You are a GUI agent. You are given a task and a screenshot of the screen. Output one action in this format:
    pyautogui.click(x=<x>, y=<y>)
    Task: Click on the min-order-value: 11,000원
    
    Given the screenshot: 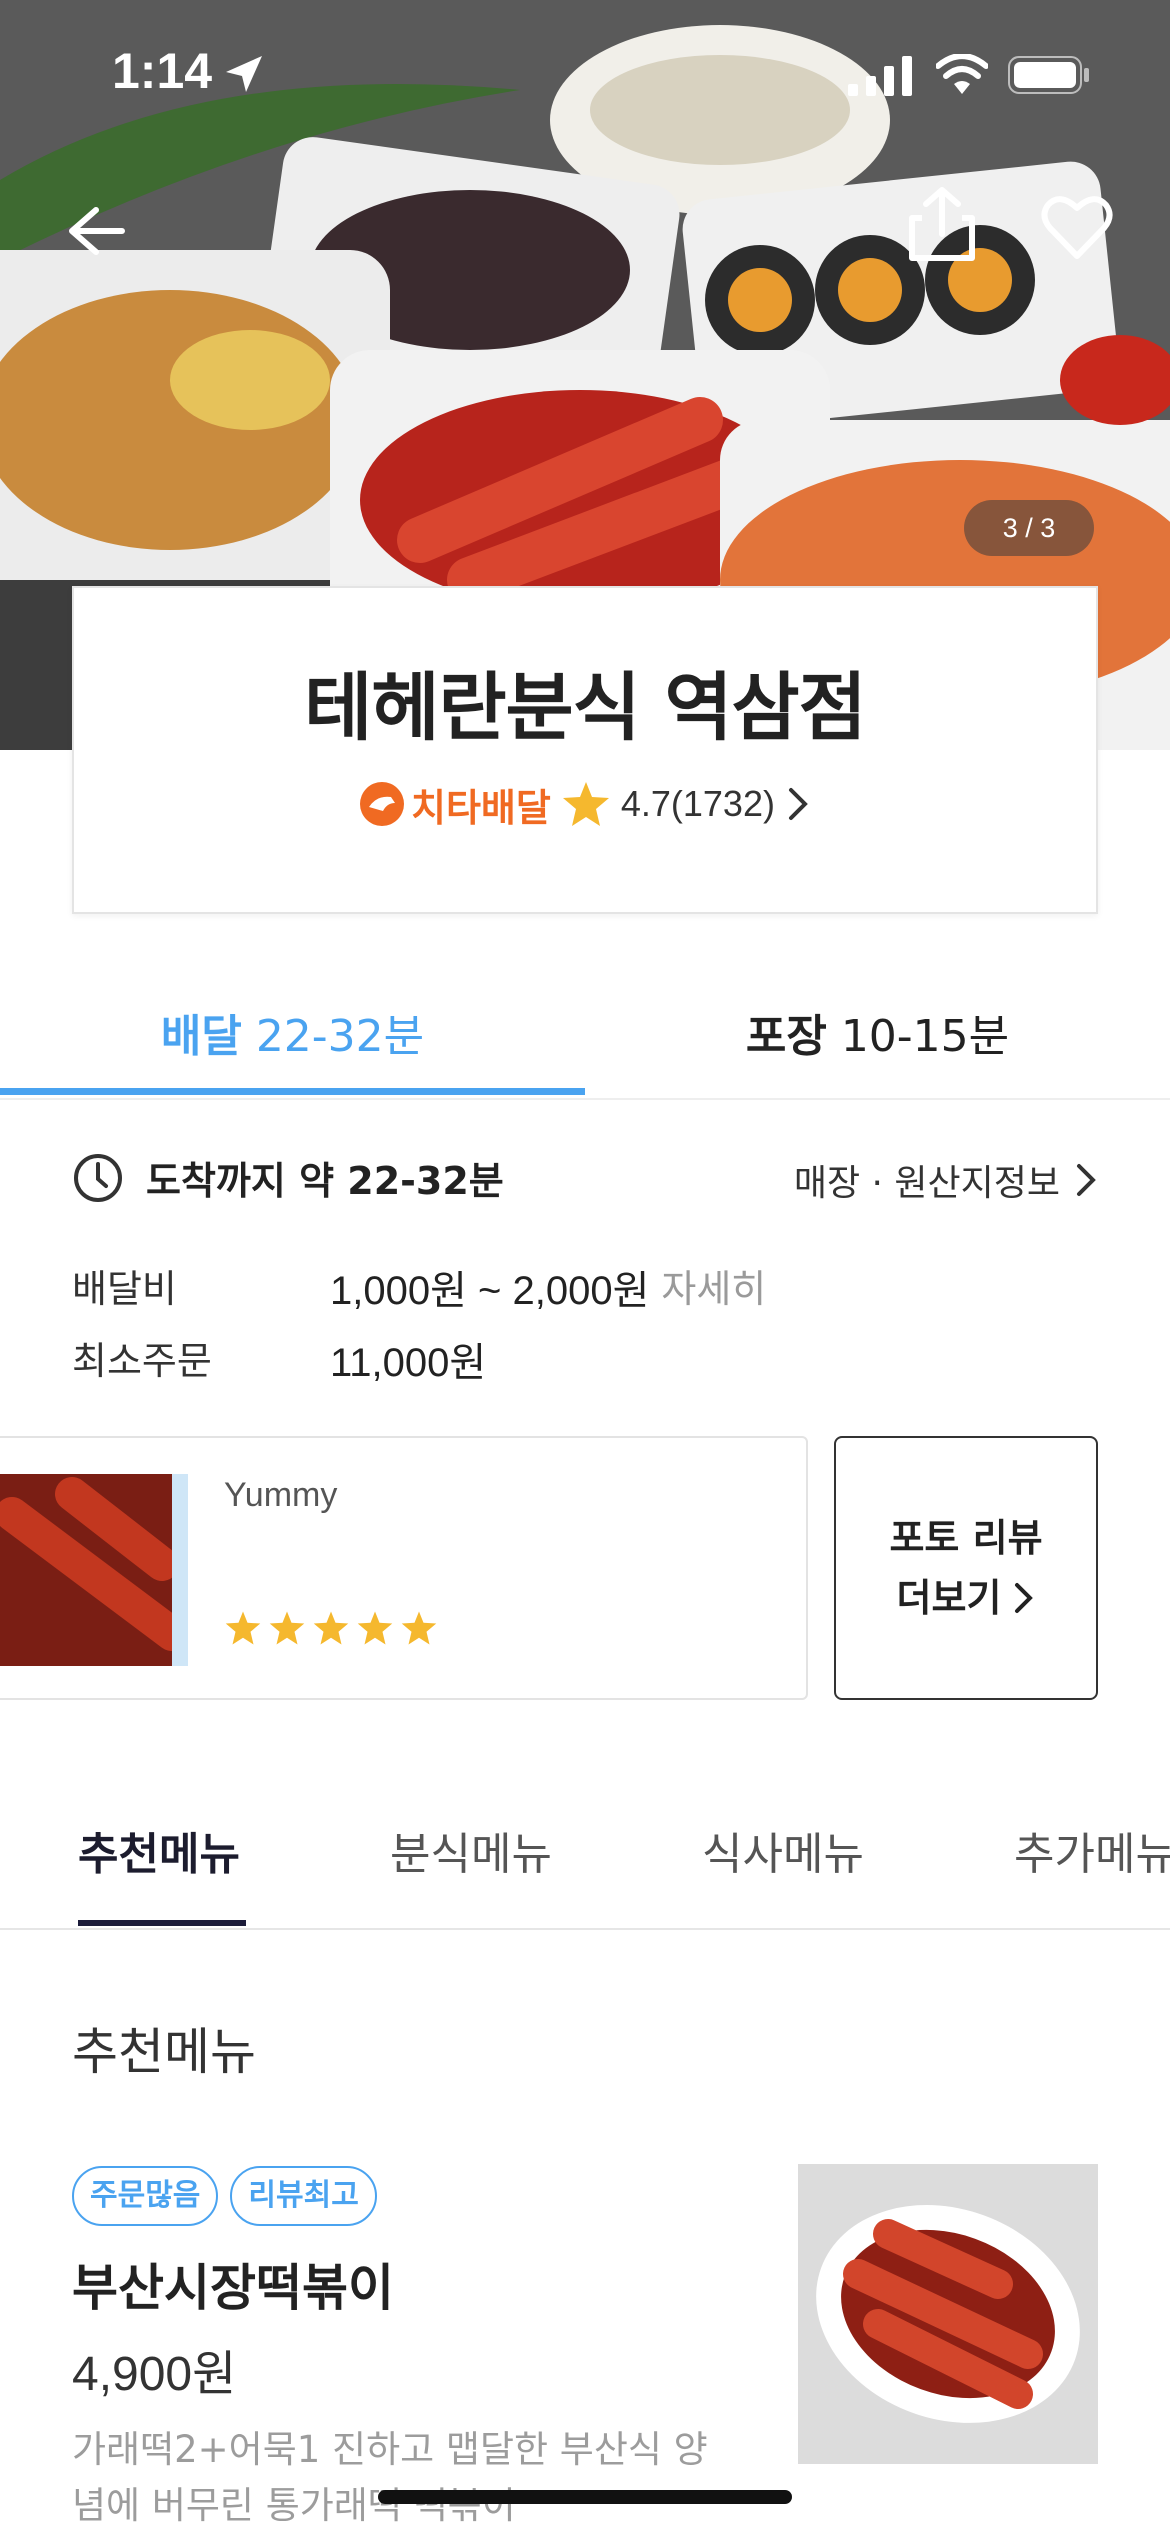 What is the action you would take?
    pyautogui.click(x=408, y=1363)
    